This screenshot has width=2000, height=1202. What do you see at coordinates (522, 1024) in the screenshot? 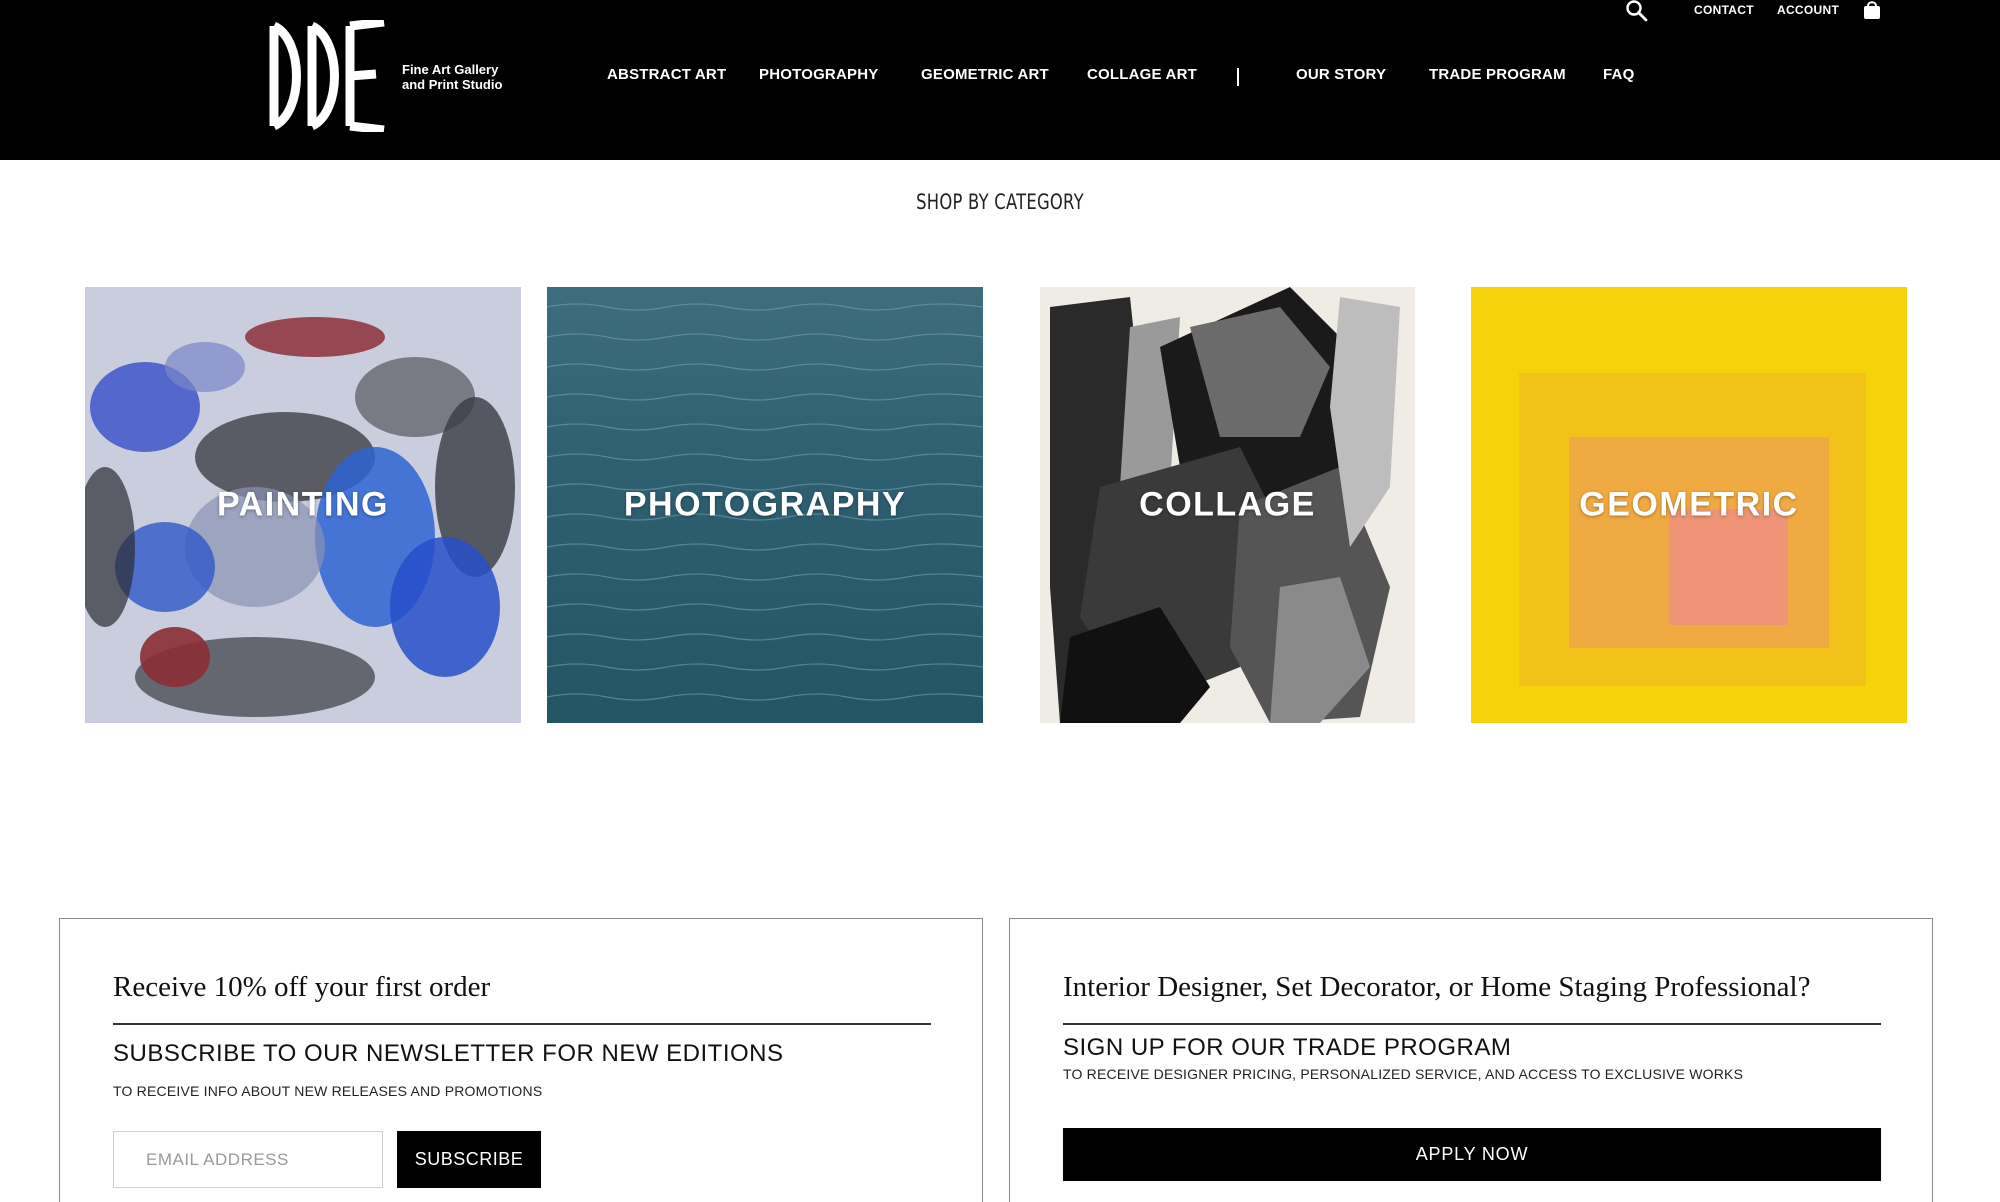
I see `newsletter-divider` at bounding box center [522, 1024].